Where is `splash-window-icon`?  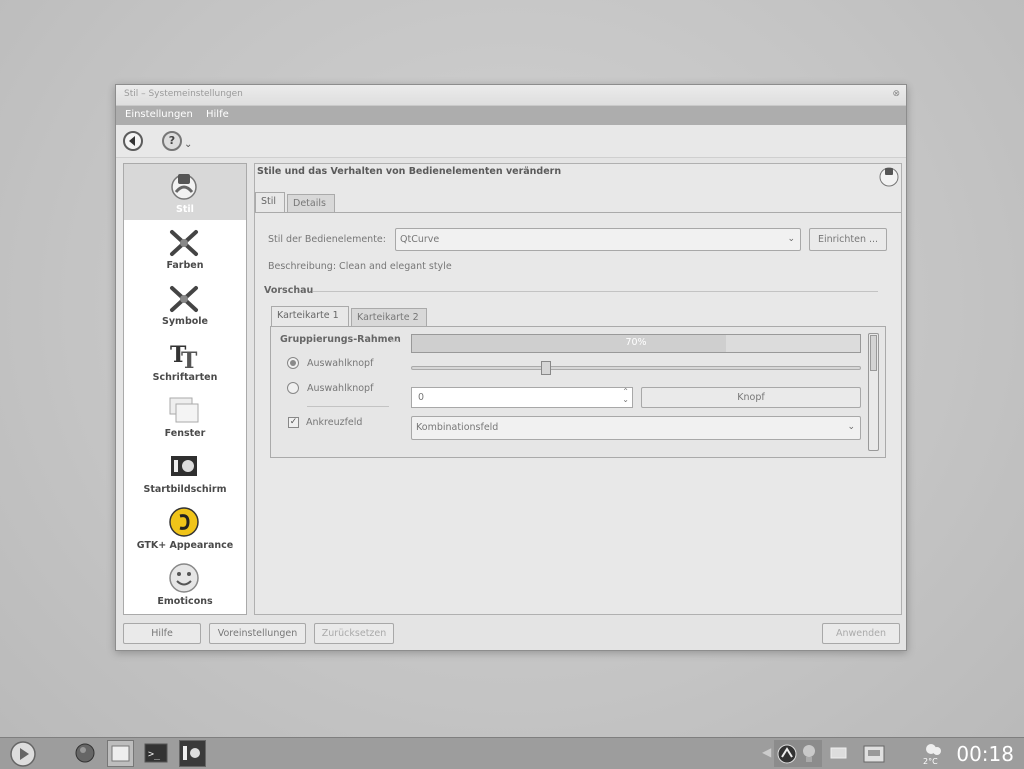
splash-window-icon is located at coordinates (191, 753).